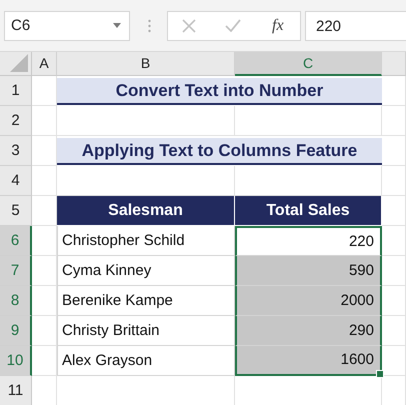  Describe the element at coordinates (308, 301) in the screenshot. I see `table-cell: 2000` at that location.